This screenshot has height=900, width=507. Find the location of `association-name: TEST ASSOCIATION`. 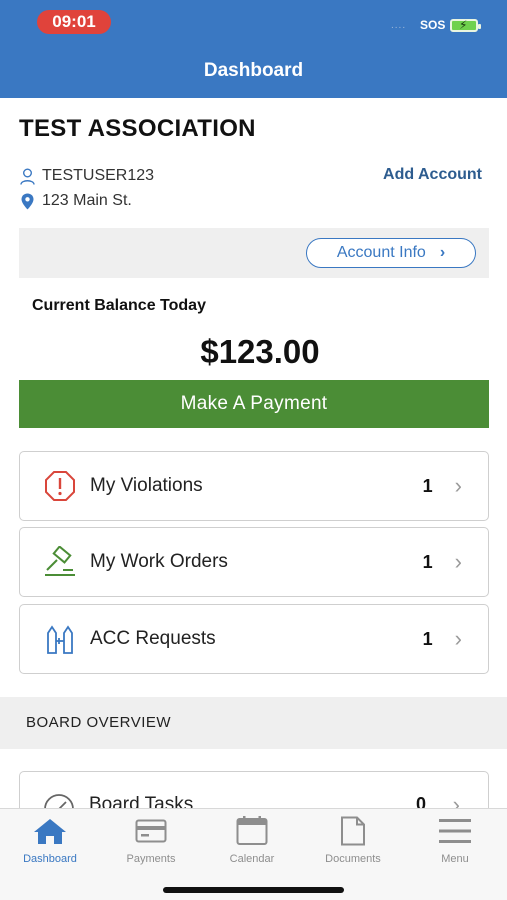

association-name: TEST ASSOCIATION is located at coordinates (137, 128).